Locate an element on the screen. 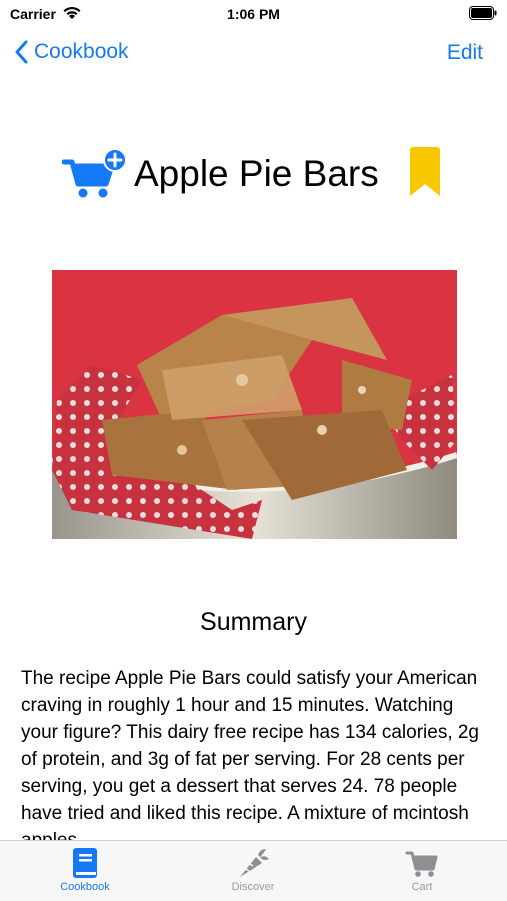 Image resolution: width=507 pixels, height=901 pixels. add-to-cart-icon is located at coordinates (95, 174).